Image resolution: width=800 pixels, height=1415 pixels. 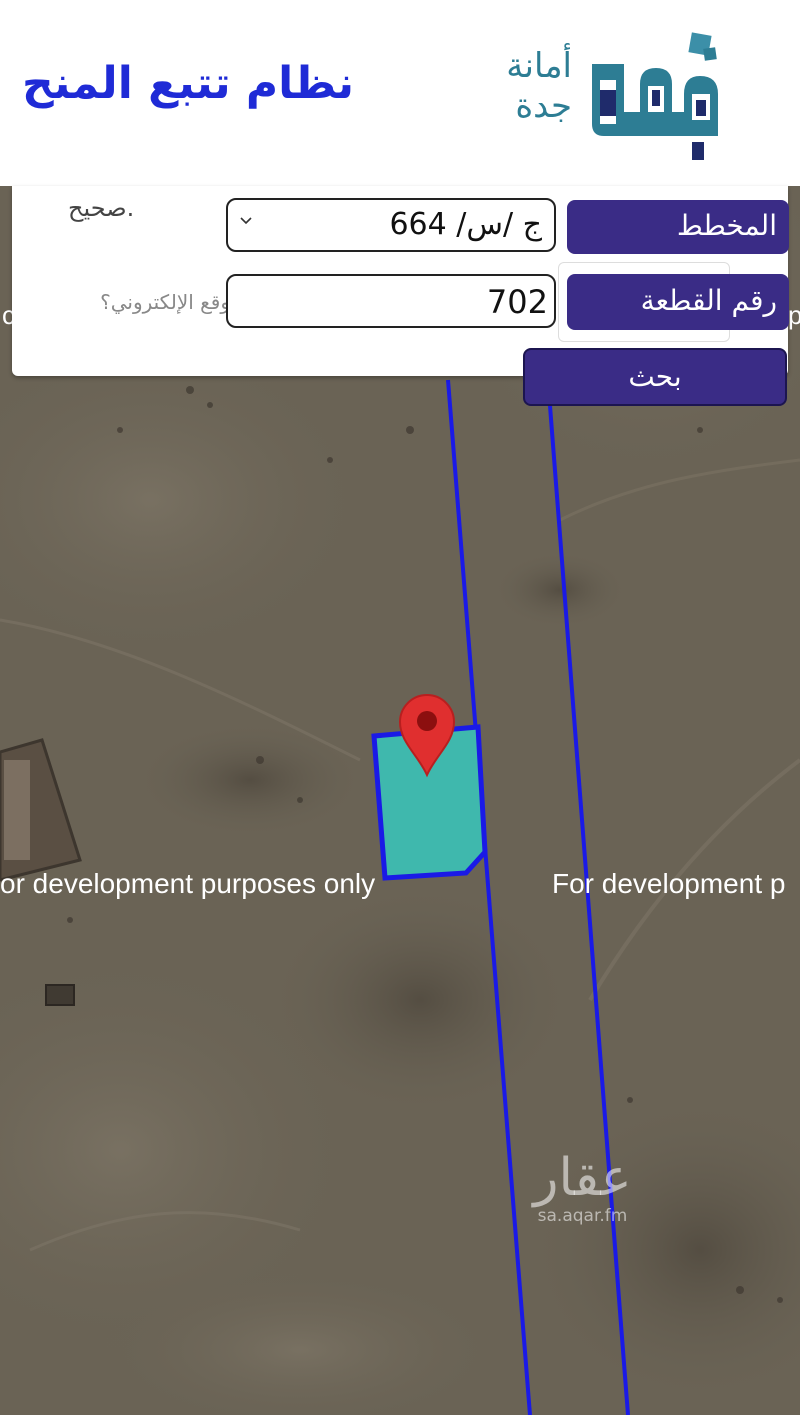 I want to click on logo-text: أمانة جدة, so click(x=517, y=86).